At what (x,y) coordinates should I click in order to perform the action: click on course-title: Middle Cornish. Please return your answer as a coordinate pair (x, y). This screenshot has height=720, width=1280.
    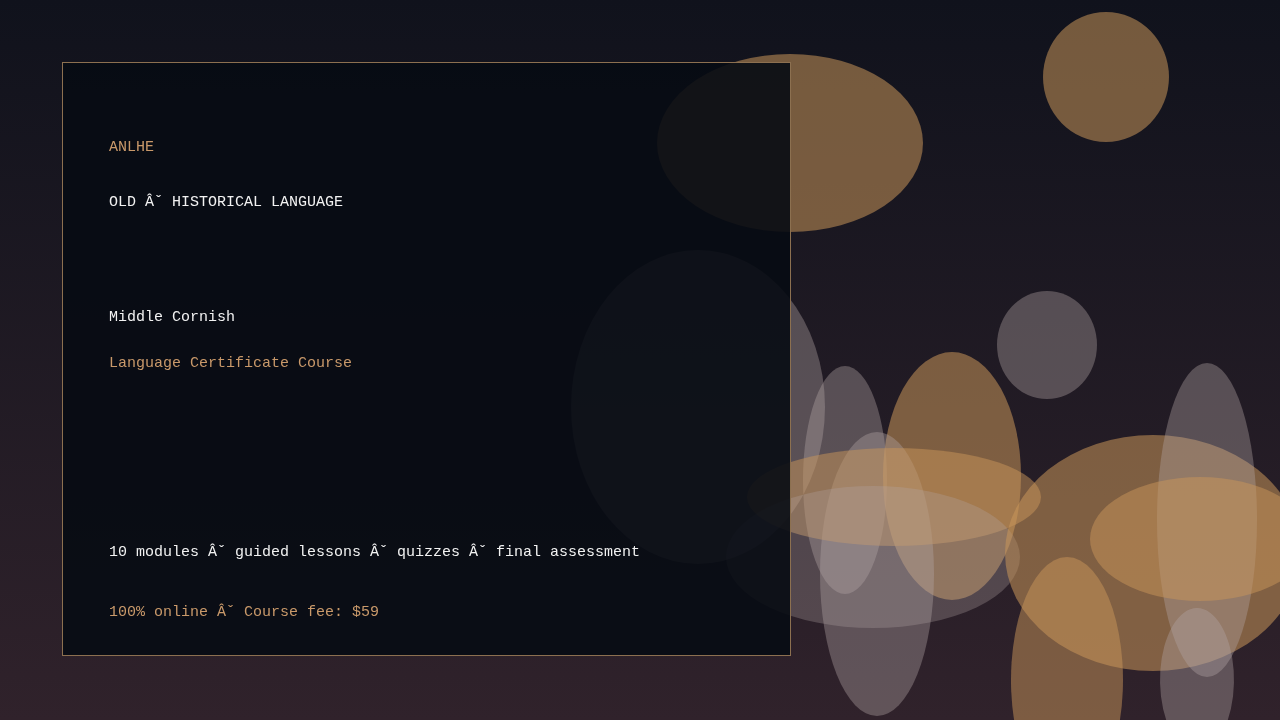
    Looking at the image, I should click on (172, 318).